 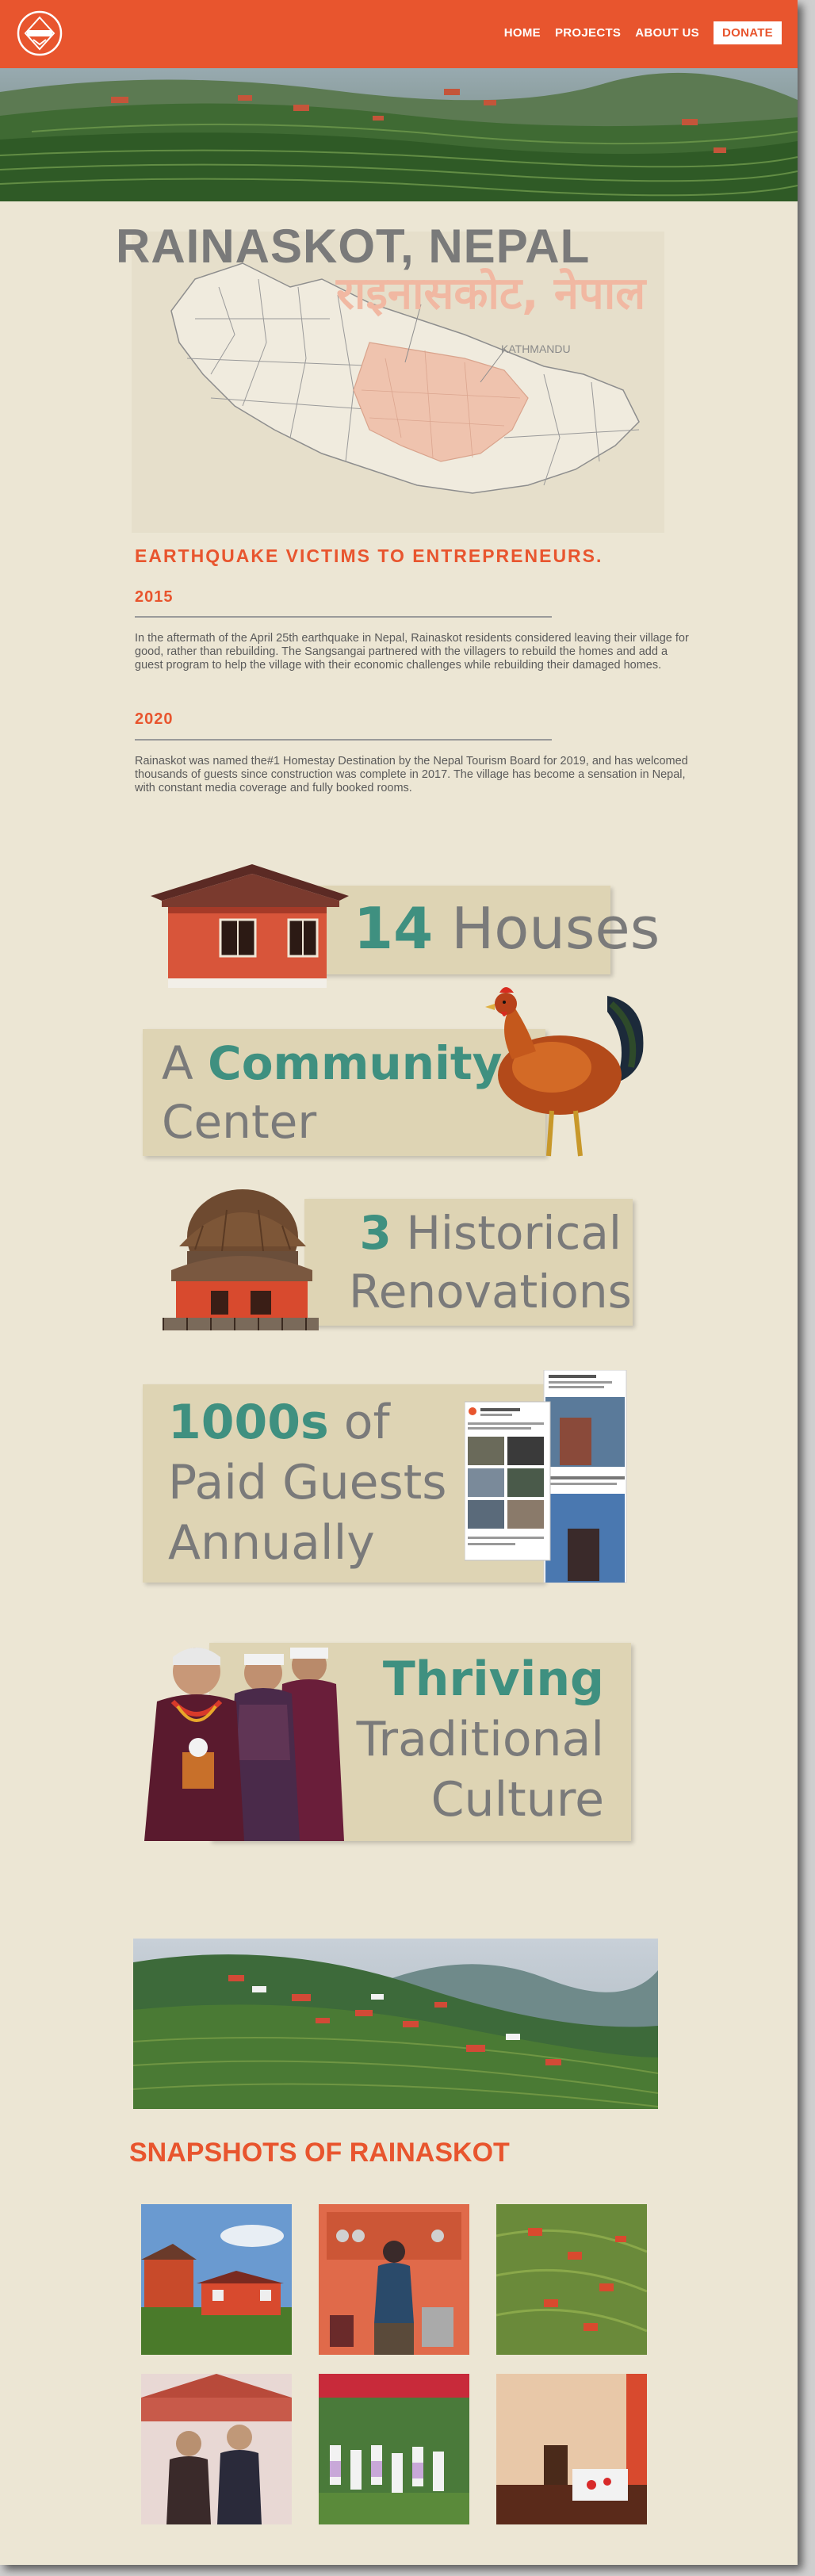 I want to click on stat-renovations-label-line2: Renovations, so click(x=490, y=1292).